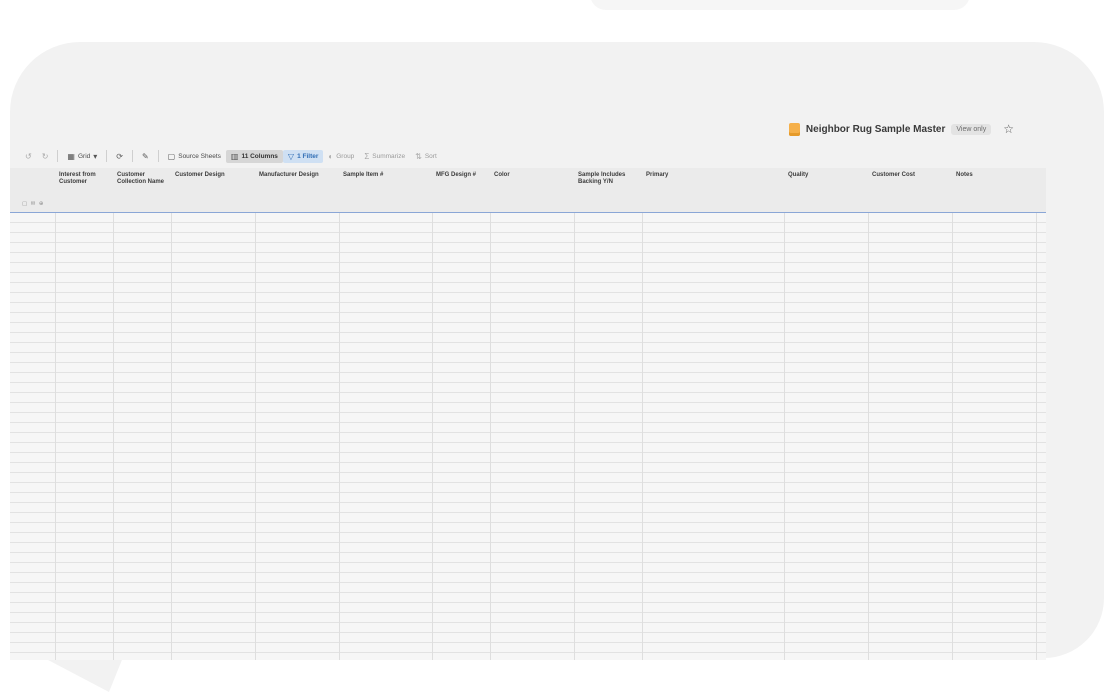 Image resolution: width=1108 pixels, height=697 pixels. I want to click on refresh-icon: ⟳, so click(119, 156).